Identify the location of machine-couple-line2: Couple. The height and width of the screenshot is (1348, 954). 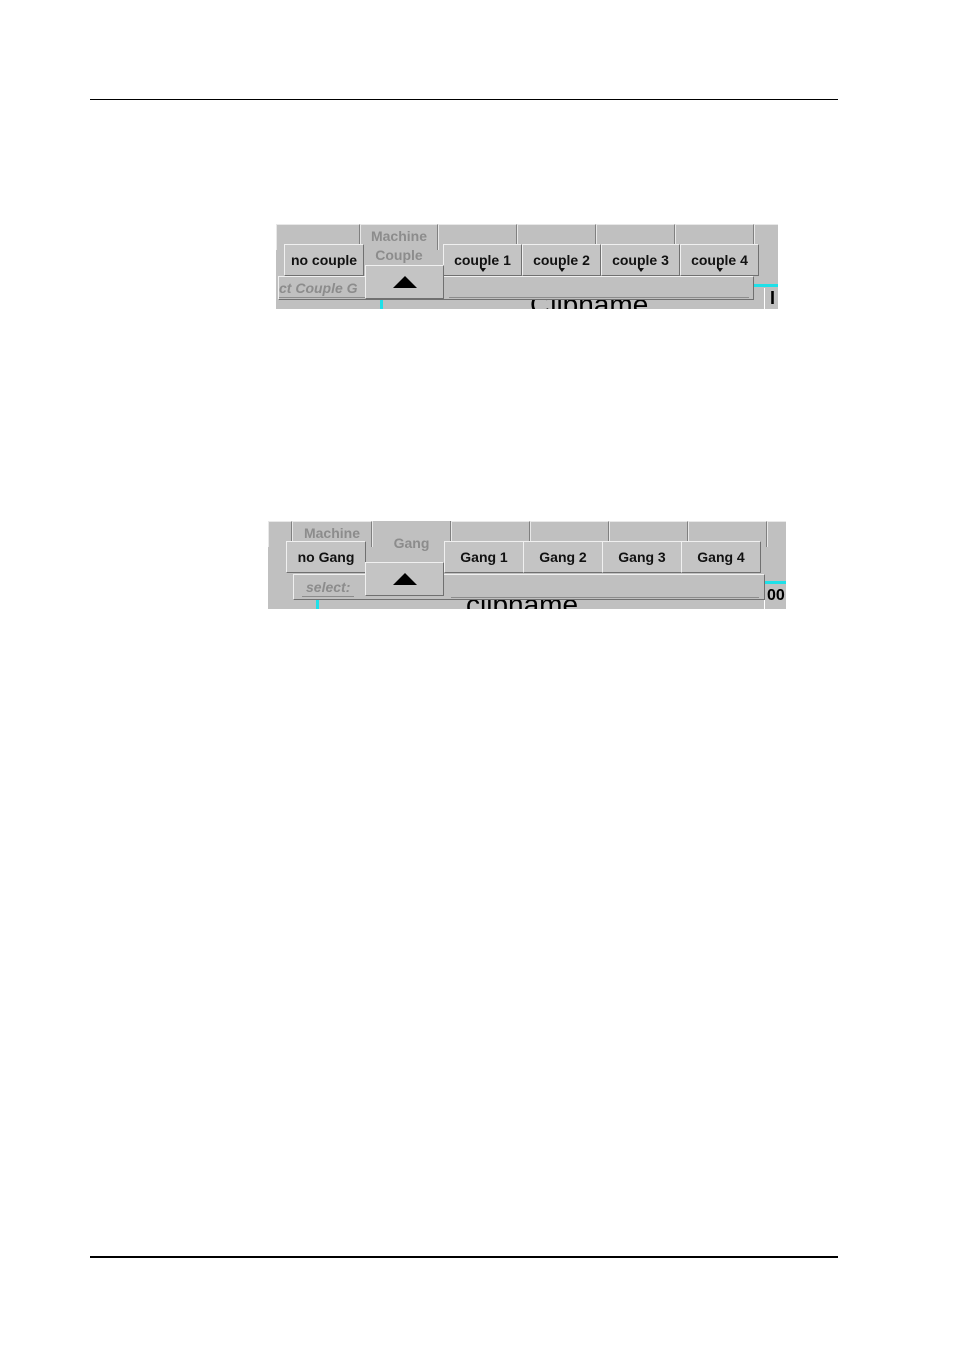
(399, 255).